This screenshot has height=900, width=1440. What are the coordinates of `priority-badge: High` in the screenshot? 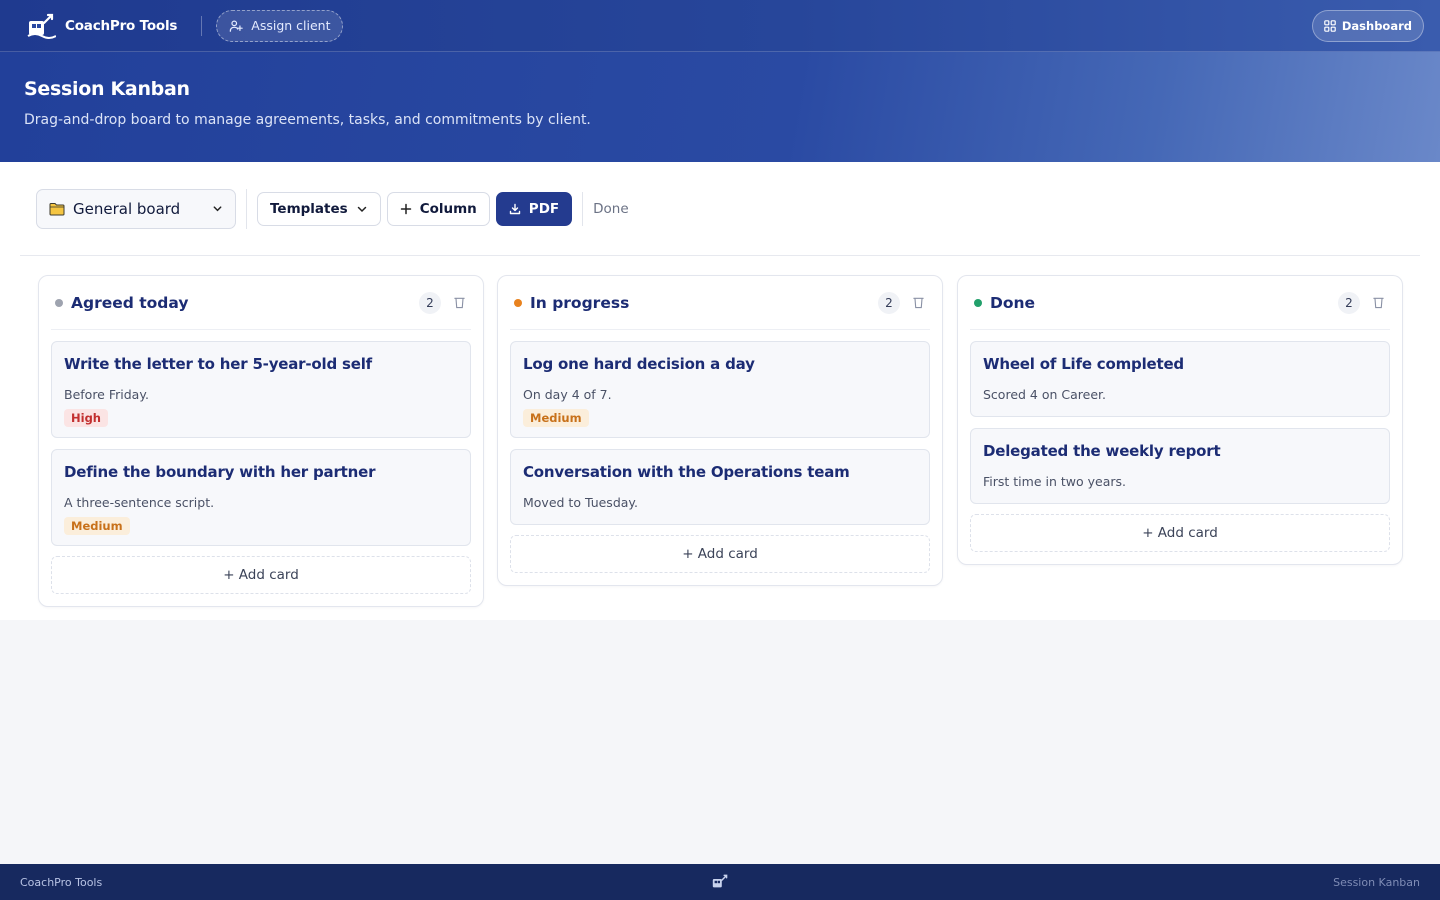 It's located at (86, 418).